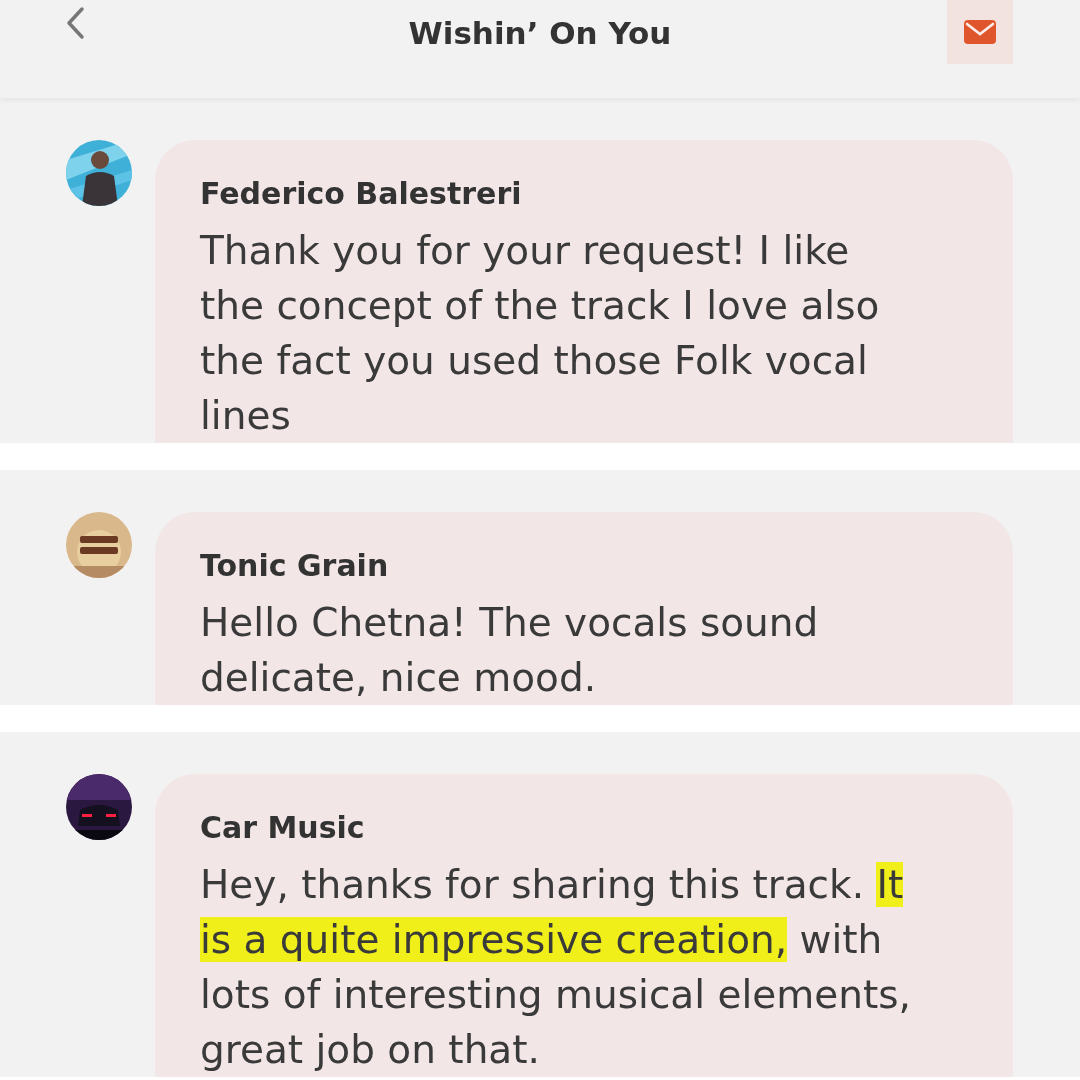  I want to click on author-name: Federico Balestreri, so click(361, 193).